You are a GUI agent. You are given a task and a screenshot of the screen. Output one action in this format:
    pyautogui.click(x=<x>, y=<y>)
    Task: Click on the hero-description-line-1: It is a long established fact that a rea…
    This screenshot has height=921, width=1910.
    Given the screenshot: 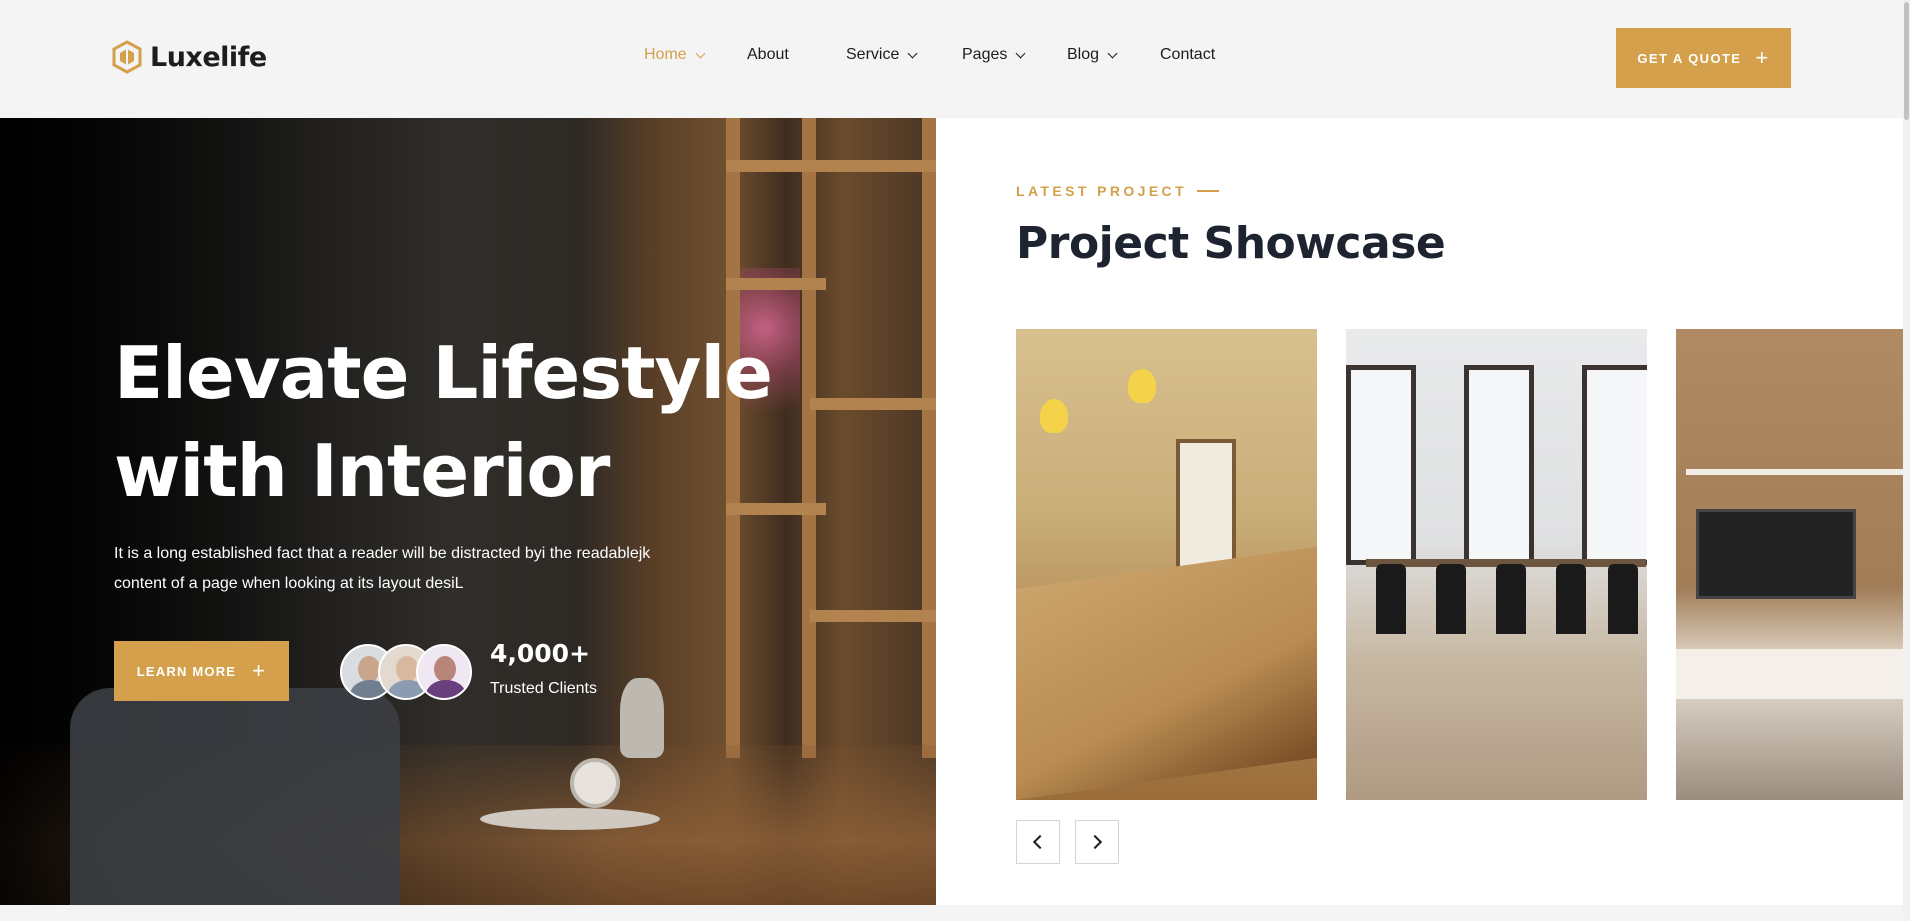 What is the action you would take?
    pyautogui.click(x=382, y=553)
    